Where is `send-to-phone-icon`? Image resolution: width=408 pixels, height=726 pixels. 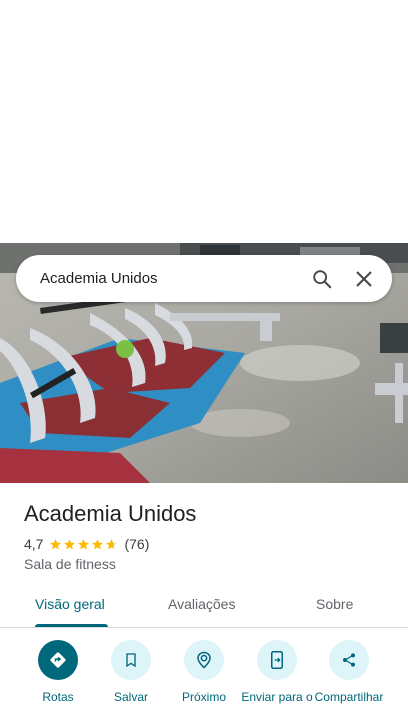 send-to-phone-icon is located at coordinates (277, 660).